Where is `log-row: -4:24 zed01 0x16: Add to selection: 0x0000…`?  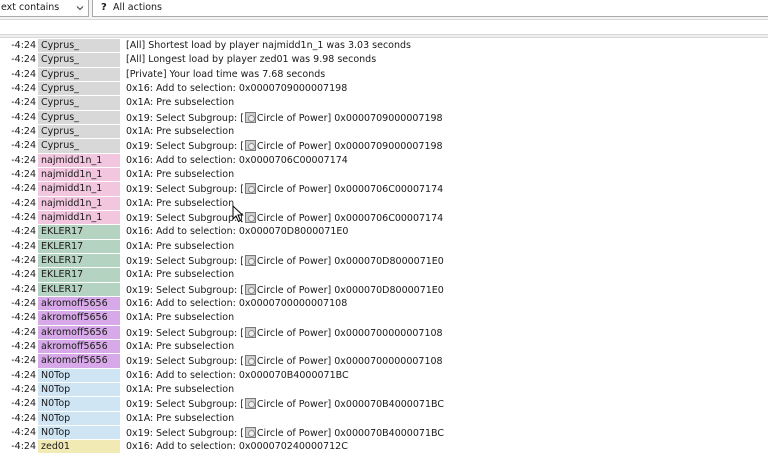 log-row: -4:24 zed01 0x16: Add to selection: 0x0000… is located at coordinates (384, 447).